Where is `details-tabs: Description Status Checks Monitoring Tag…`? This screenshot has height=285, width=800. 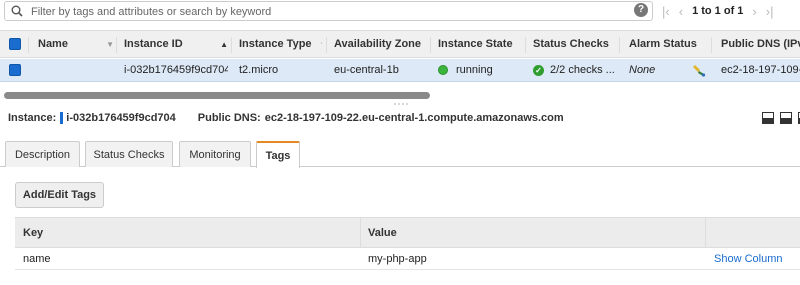 details-tabs: Description Status Checks Monitoring Tag… is located at coordinates (400, 154).